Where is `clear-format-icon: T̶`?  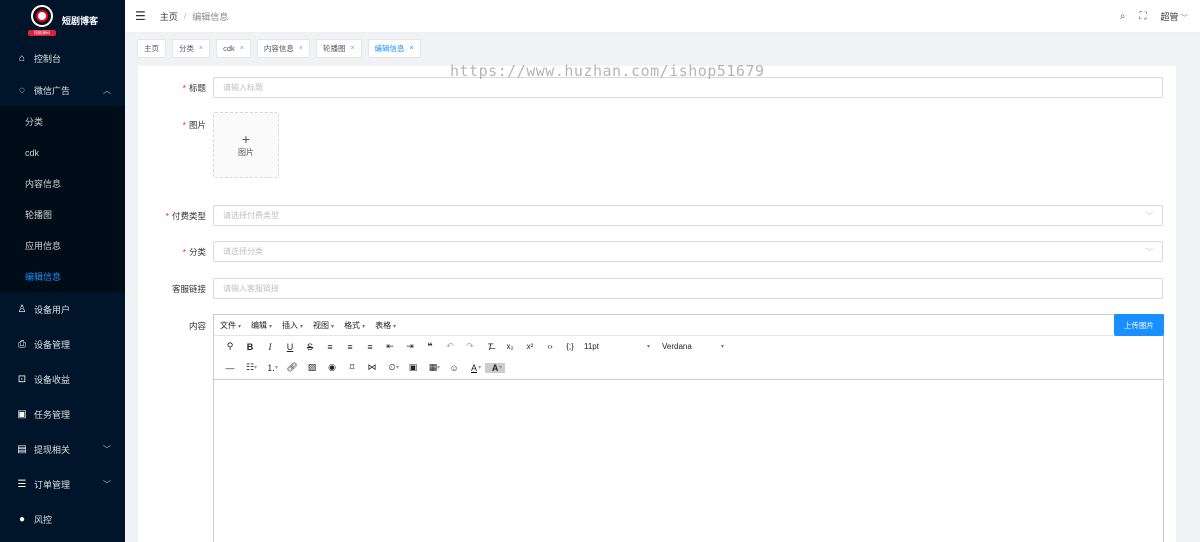
clear-format-icon: T̶ is located at coordinates (490, 347).